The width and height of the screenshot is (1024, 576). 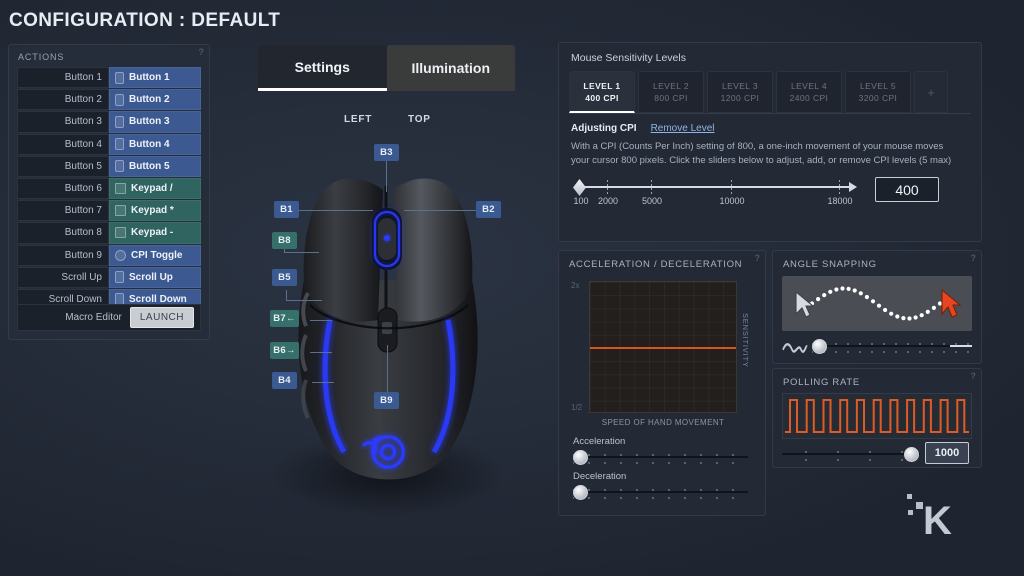 I want to click on callout-b2: B2, so click(x=488, y=209).